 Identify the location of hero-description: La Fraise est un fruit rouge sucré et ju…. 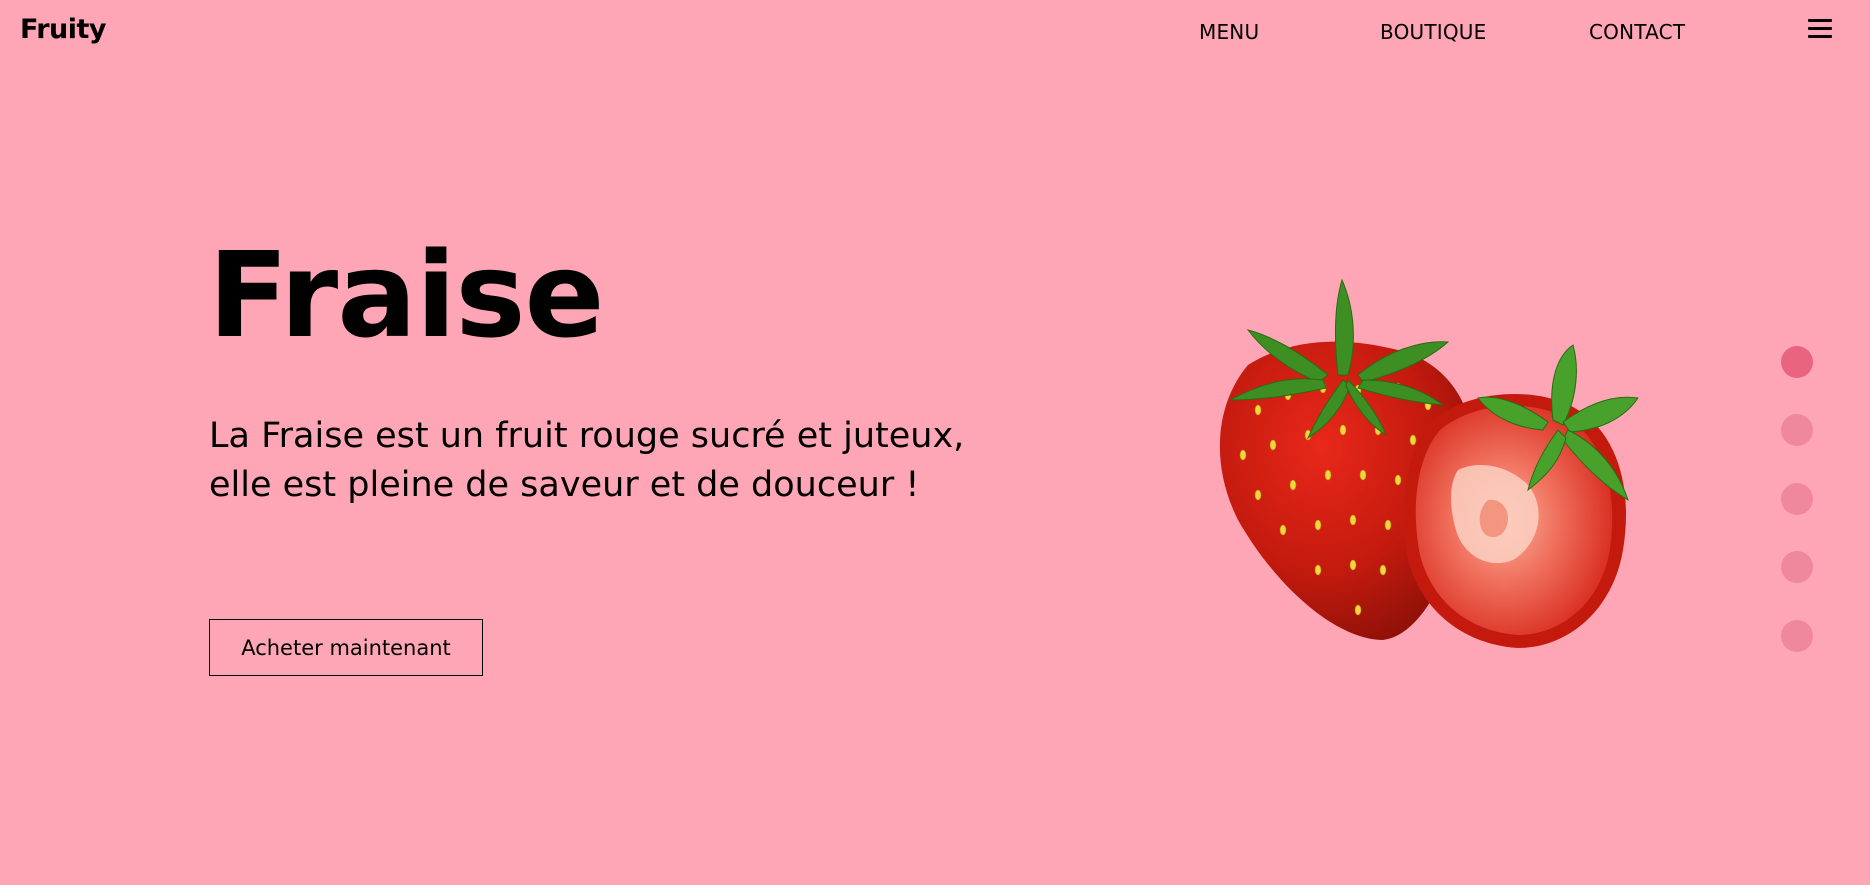
(587, 460).